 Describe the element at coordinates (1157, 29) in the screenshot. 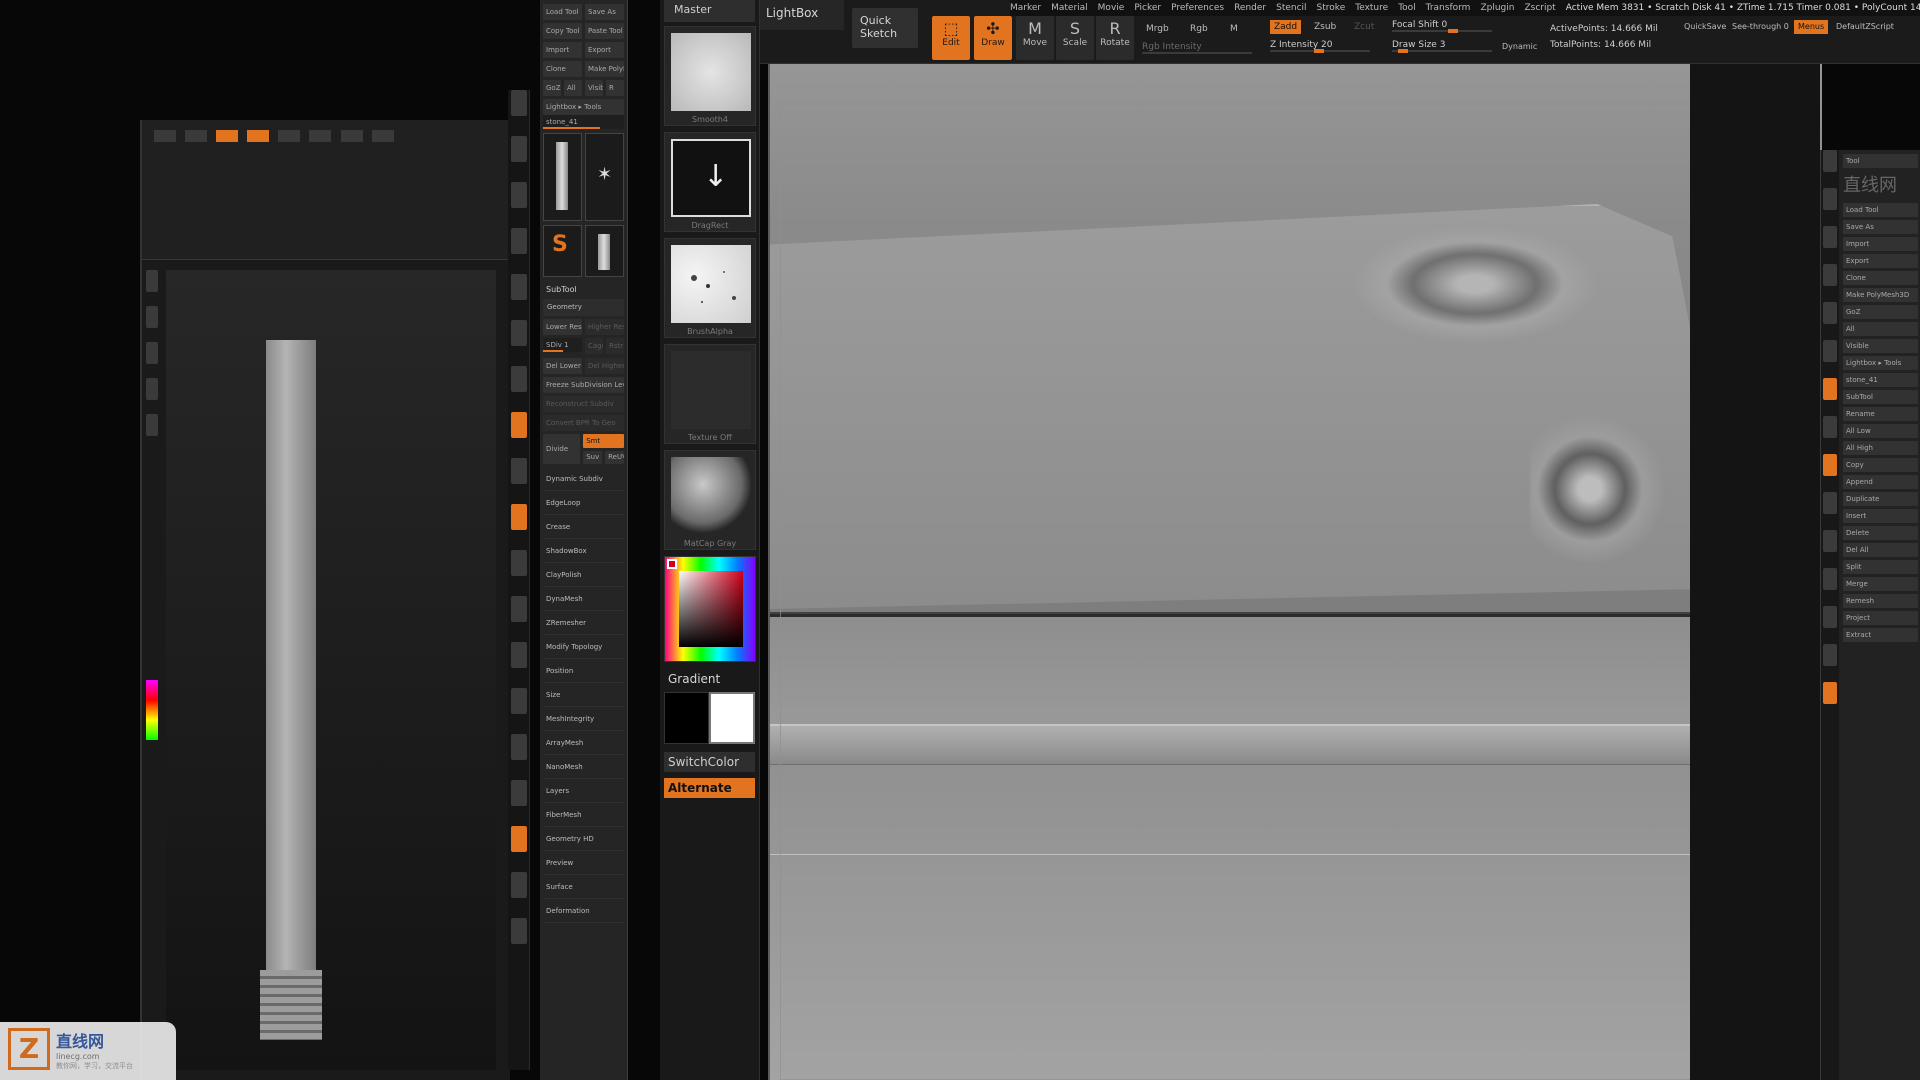

I see `mrgb-button: Mrgb` at that location.